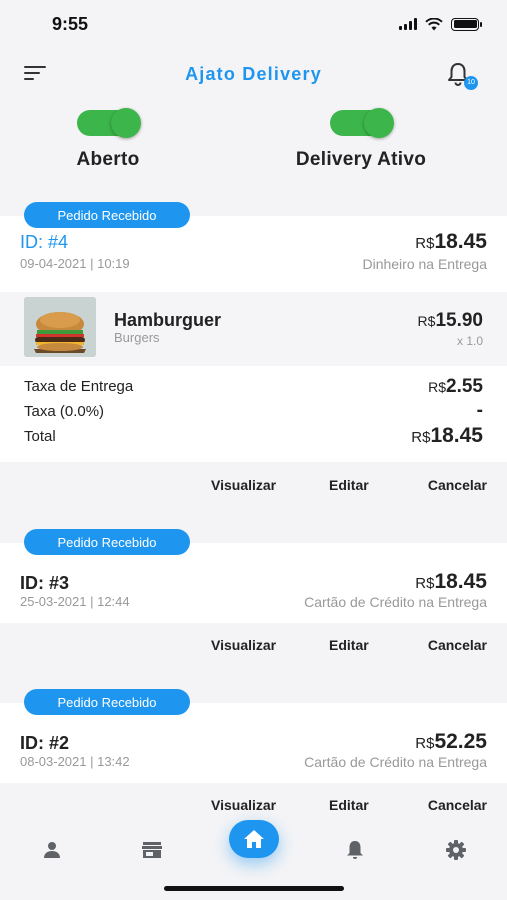  I want to click on status-icons, so click(440, 24).